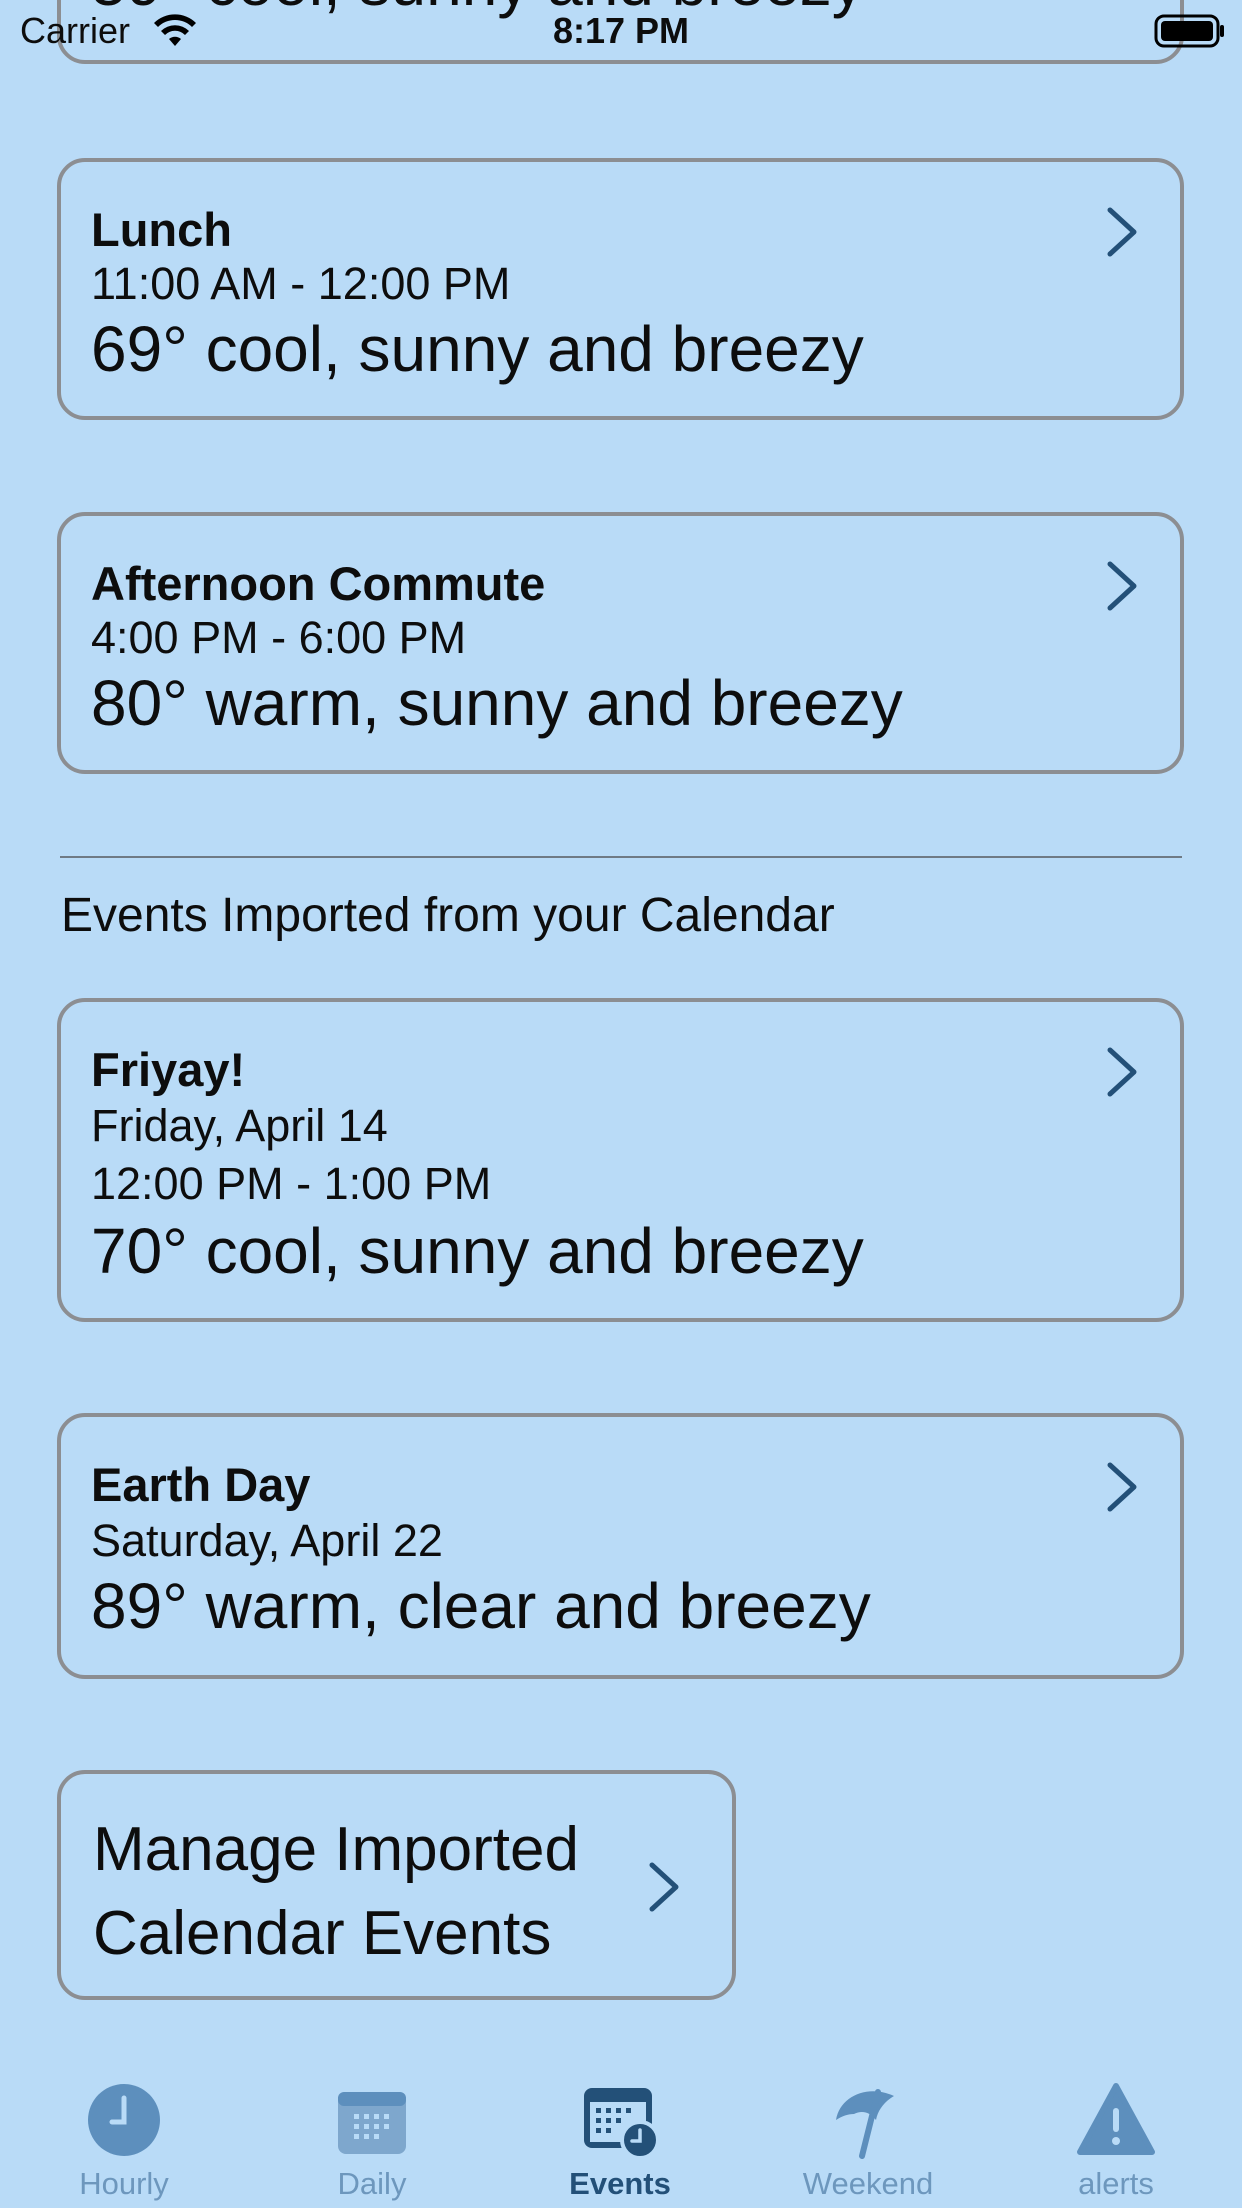  What do you see at coordinates (497, 703) in the screenshot?
I see `event-weather: 80° warm, sunny and breezy` at bounding box center [497, 703].